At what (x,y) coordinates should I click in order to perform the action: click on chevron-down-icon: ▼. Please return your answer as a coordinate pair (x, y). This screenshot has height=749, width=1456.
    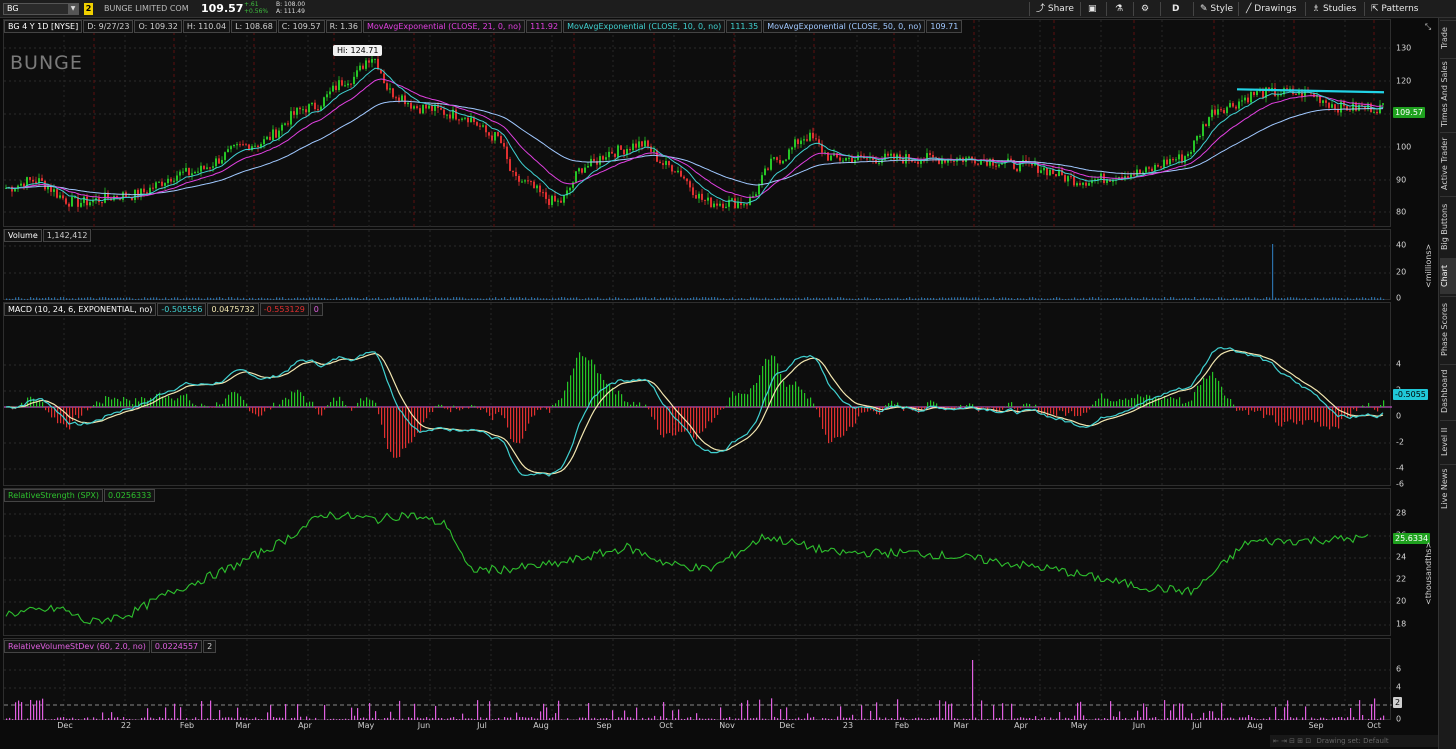
    Looking at the image, I should click on (73, 9).